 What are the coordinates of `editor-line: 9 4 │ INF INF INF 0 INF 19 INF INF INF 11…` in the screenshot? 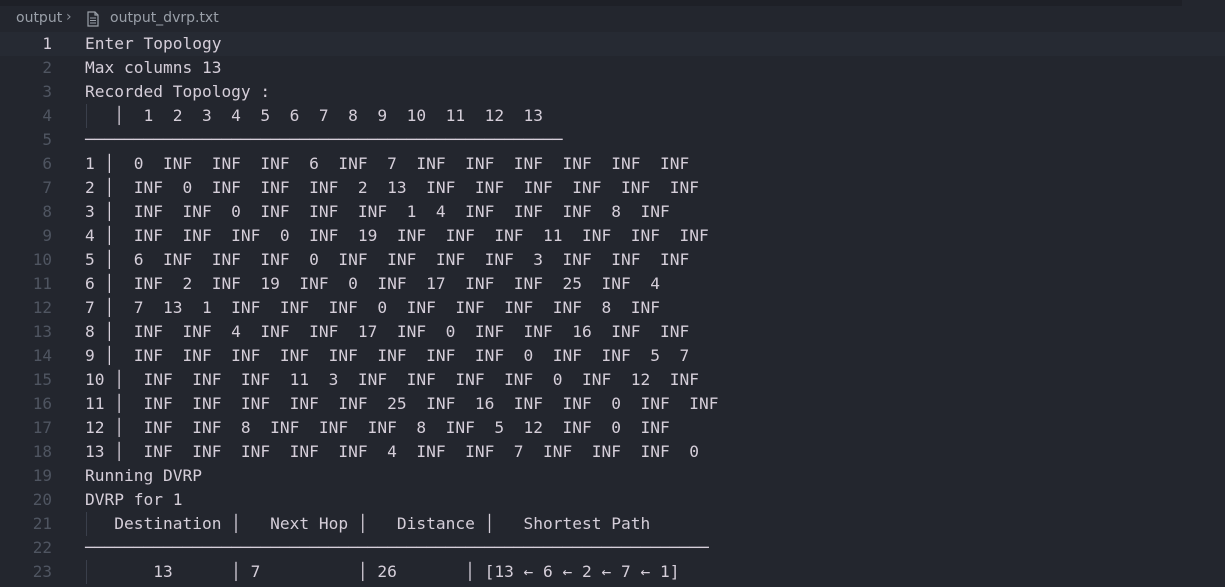 It's located at (612, 236).